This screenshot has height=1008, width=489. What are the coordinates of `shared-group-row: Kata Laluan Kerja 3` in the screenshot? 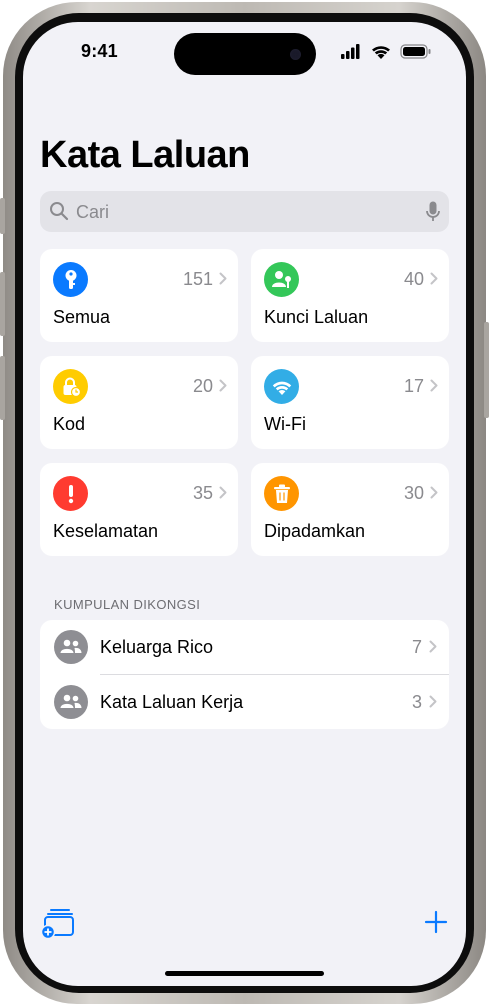 It's located at (244, 702).